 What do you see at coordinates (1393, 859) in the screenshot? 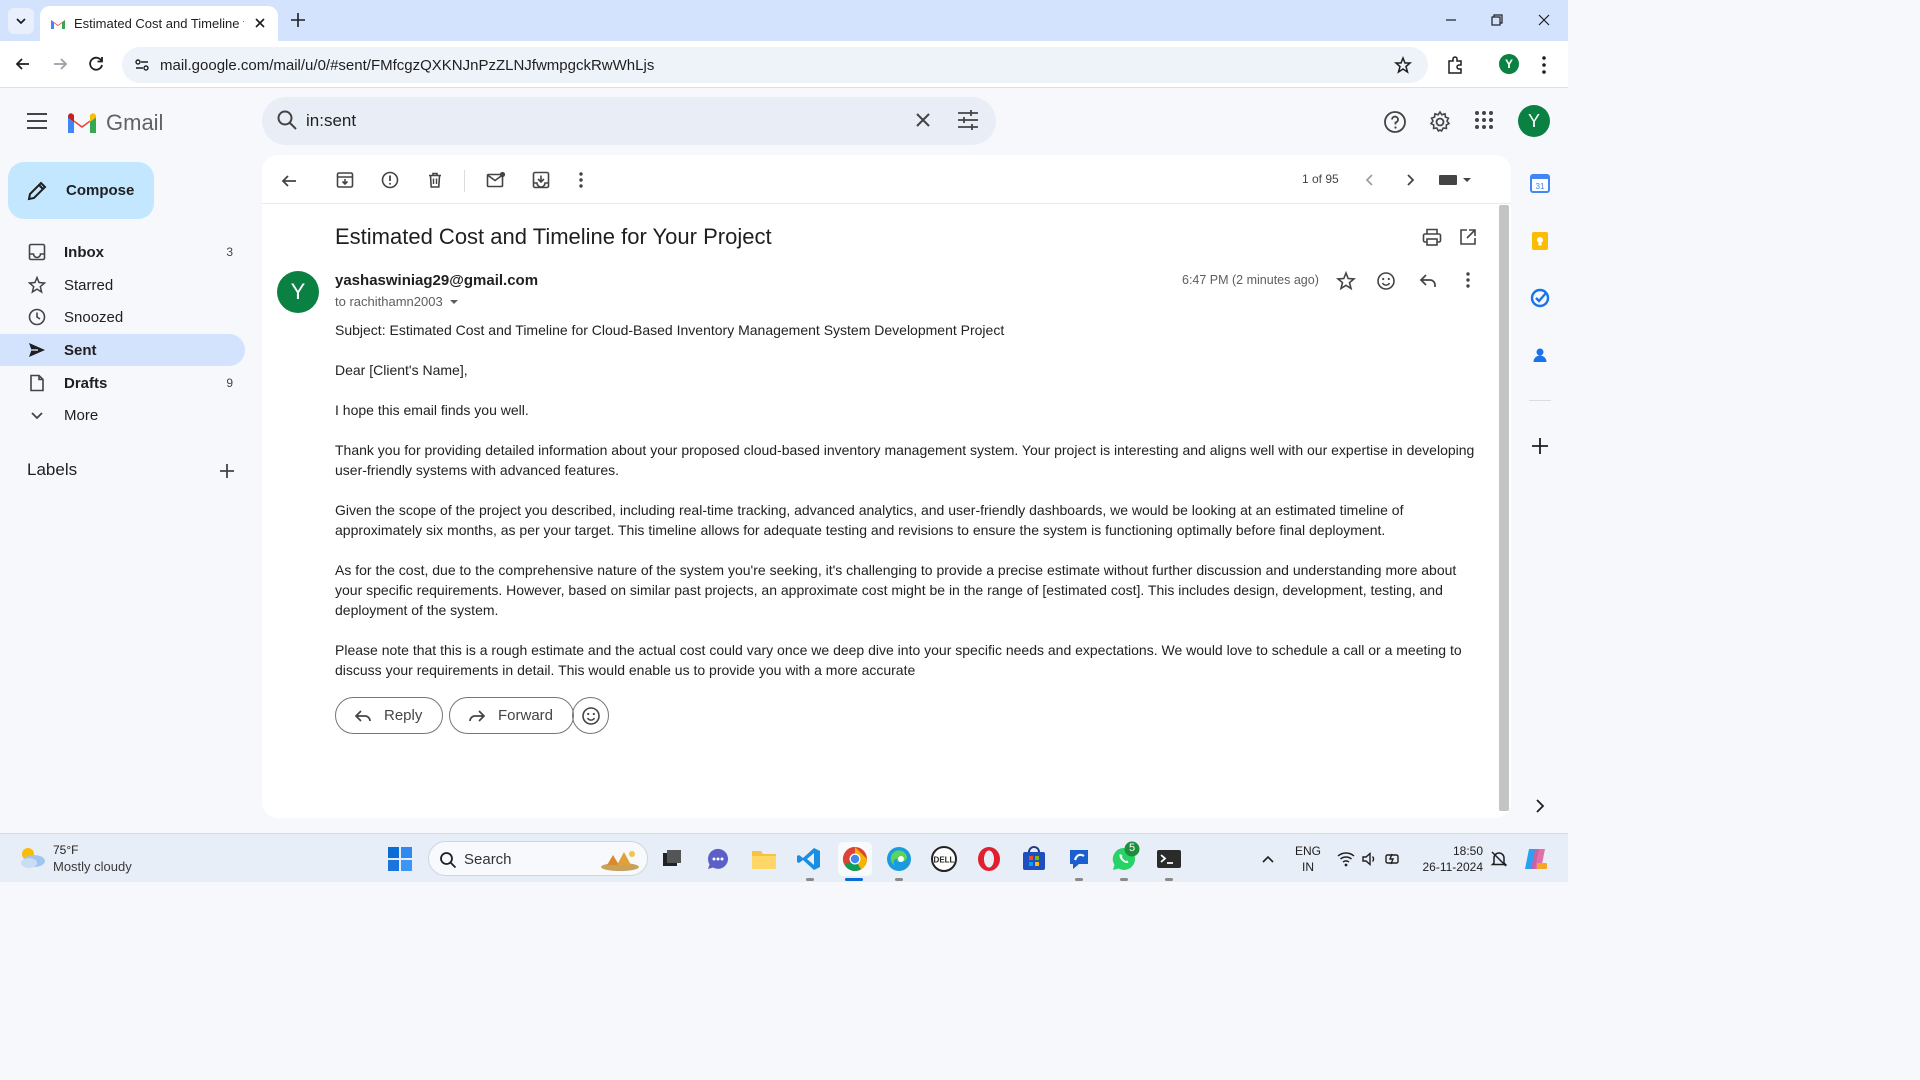
I see `battery-charging-icon` at bounding box center [1393, 859].